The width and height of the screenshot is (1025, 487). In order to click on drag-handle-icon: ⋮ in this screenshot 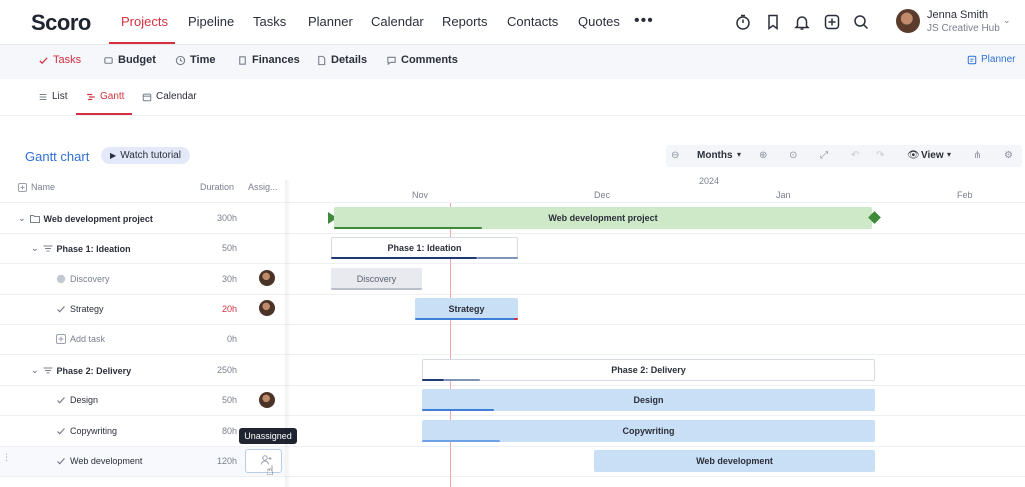, I will do `click(6, 457)`.